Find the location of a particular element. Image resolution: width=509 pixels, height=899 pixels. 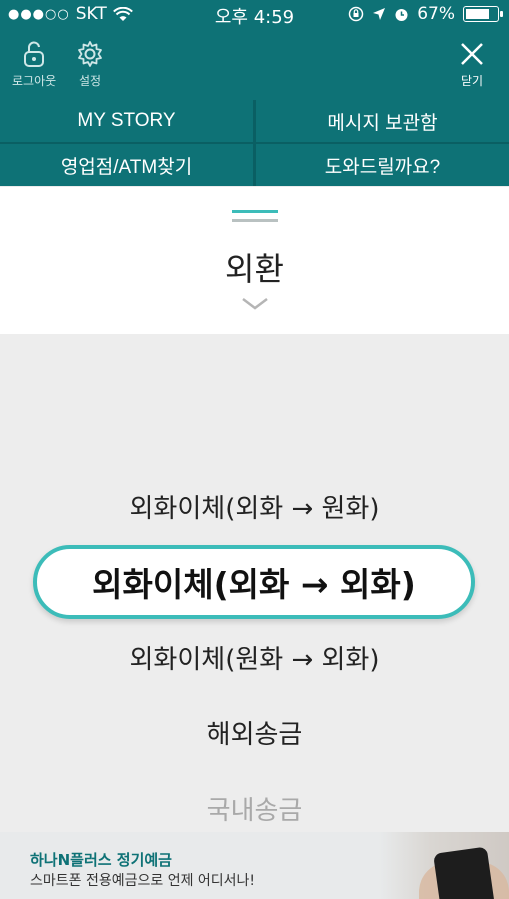

gear-icon is located at coordinates (90, 54).